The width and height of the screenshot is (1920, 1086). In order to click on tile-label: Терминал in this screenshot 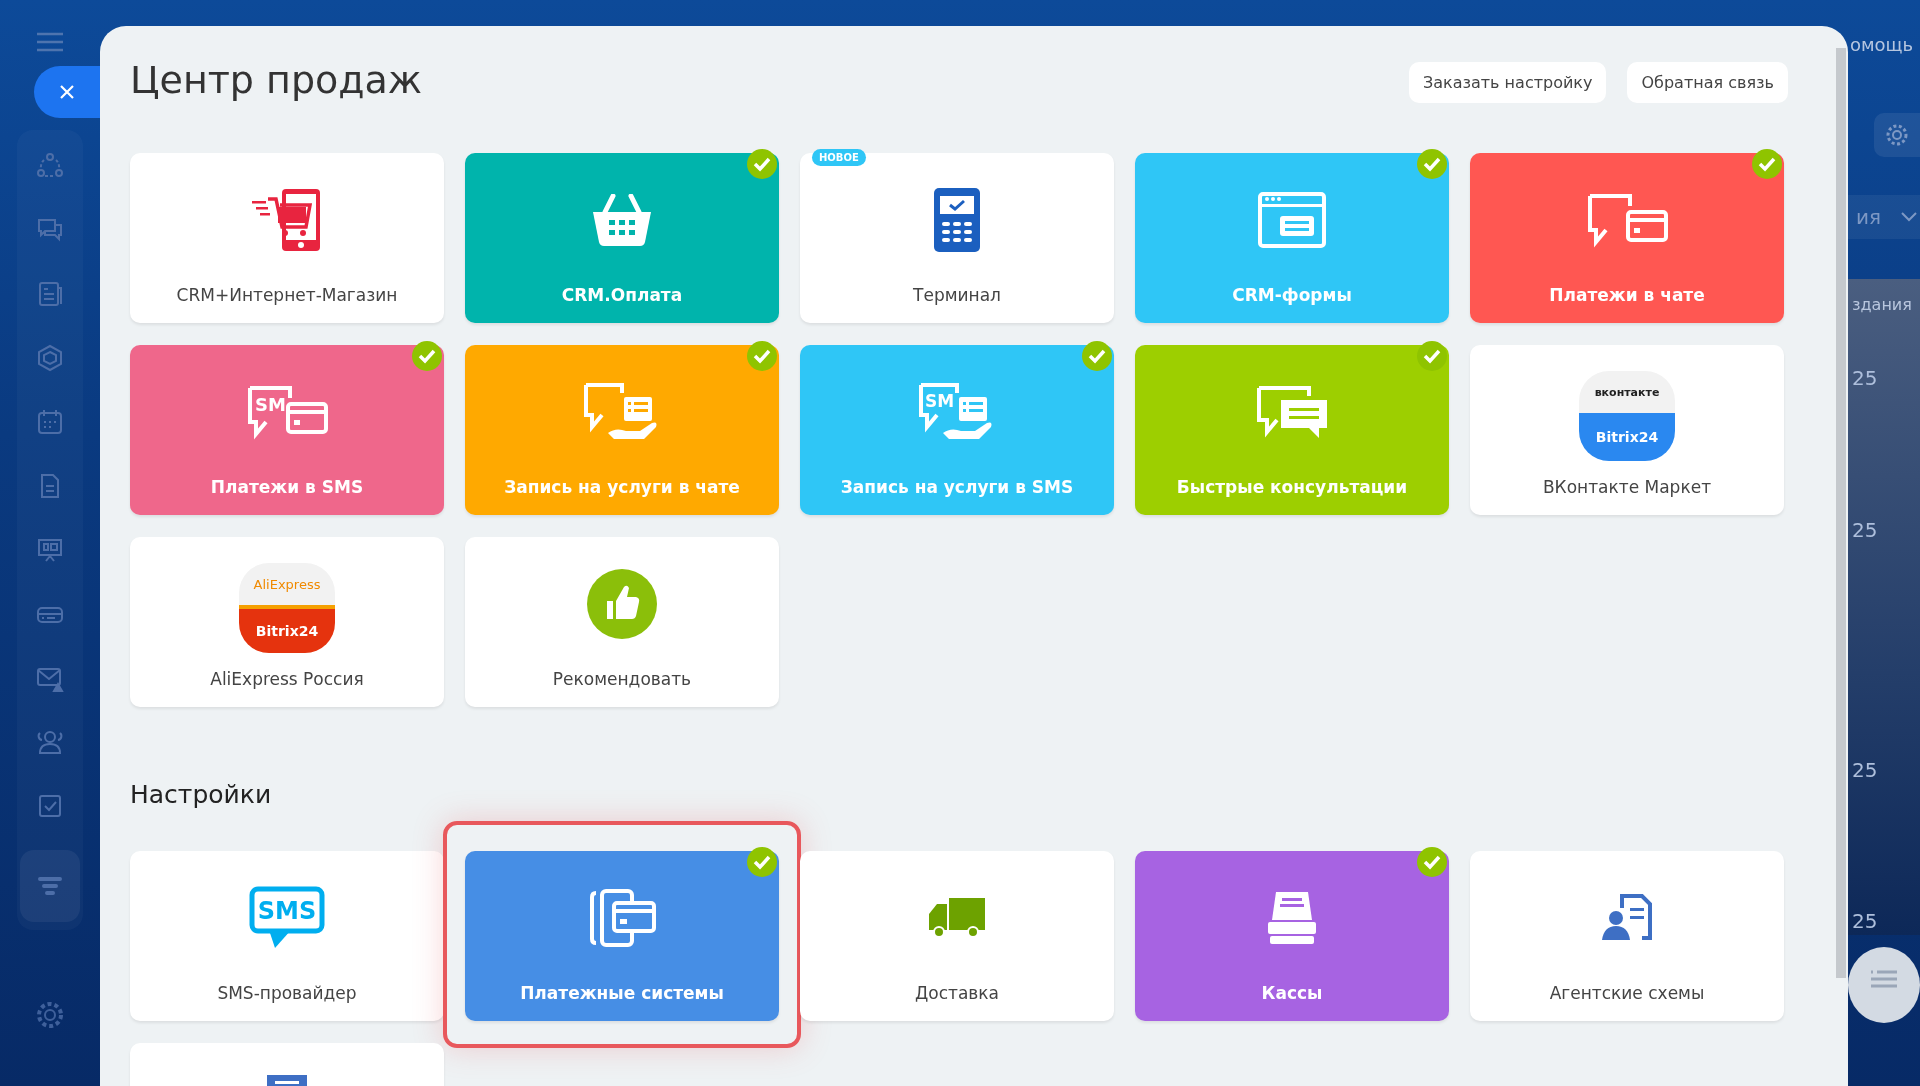, I will do `click(957, 295)`.